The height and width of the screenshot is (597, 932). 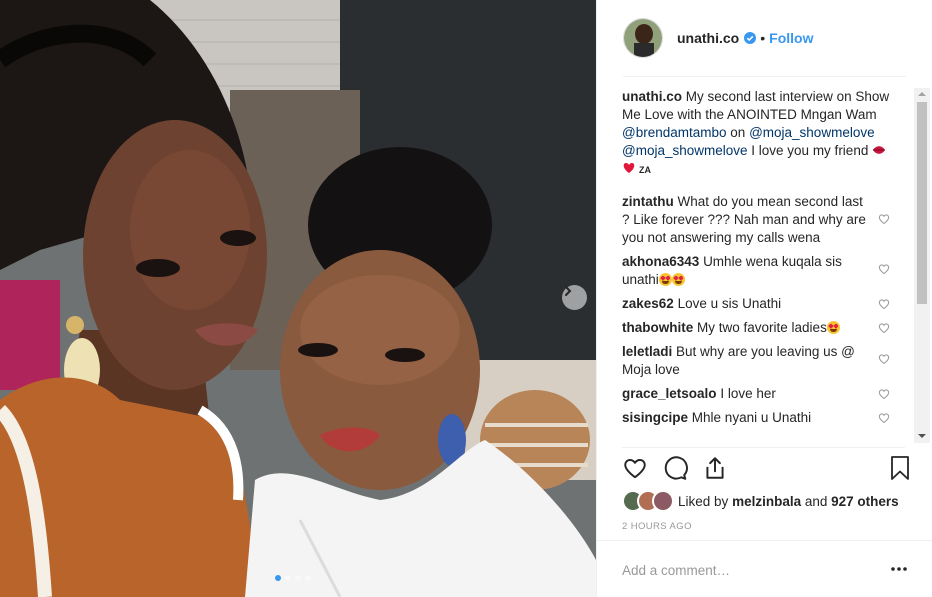 I want to click on header-divider, so click(x=764, y=76).